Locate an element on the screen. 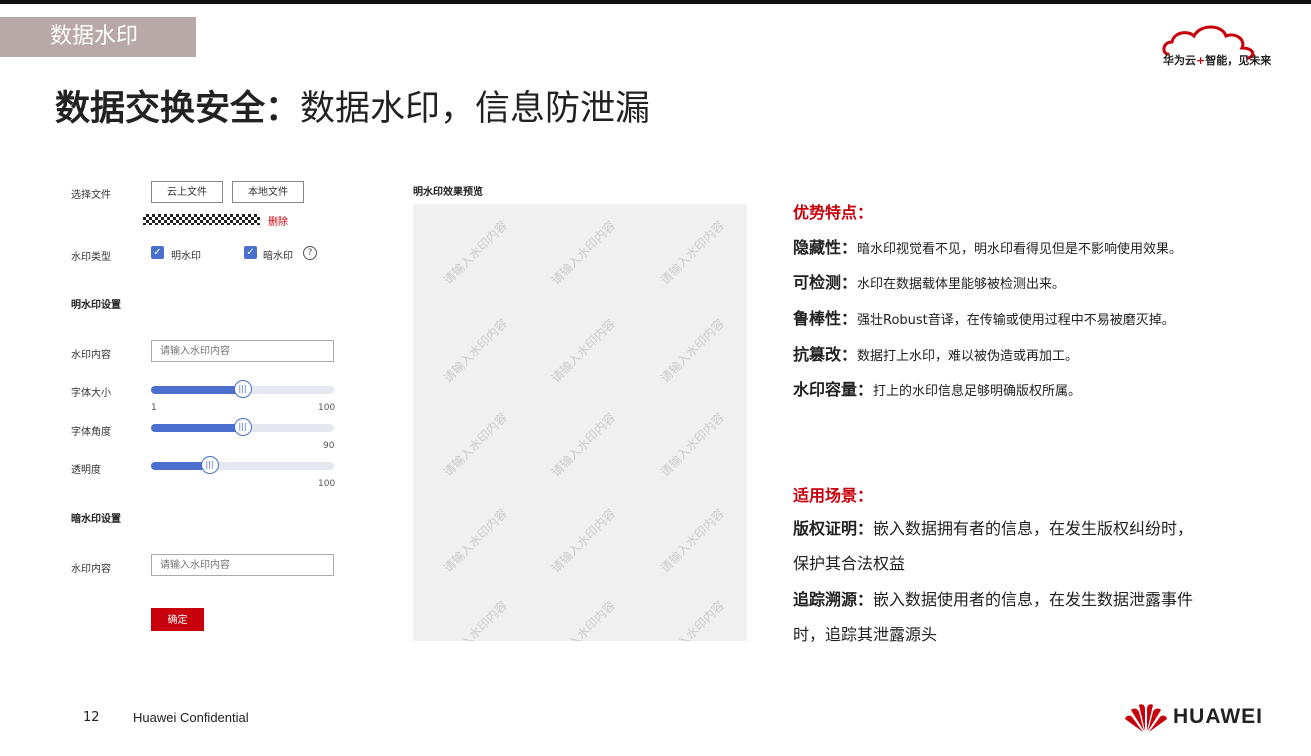 The width and height of the screenshot is (1311, 756). invisible-watermark-checkbox: ✓ is located at coordinates (250, 252).